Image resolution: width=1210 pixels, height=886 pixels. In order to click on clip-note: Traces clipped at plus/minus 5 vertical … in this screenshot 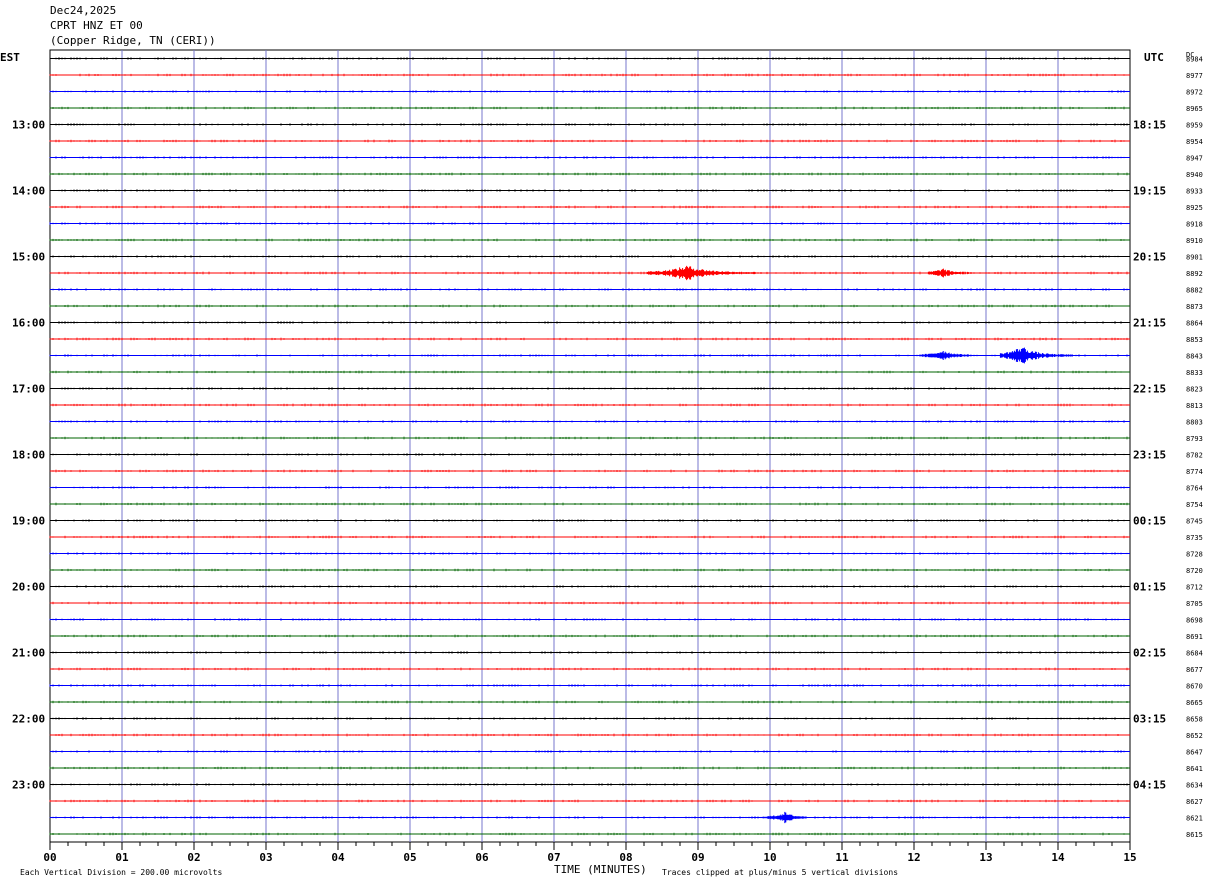, I will do `click(780, 872)`.